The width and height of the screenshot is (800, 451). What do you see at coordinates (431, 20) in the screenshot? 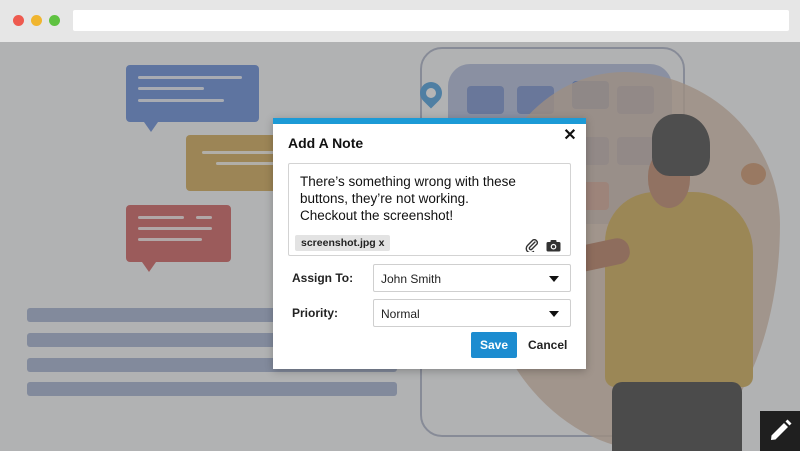
I see `address-bar` at bounding box center [431, 20].